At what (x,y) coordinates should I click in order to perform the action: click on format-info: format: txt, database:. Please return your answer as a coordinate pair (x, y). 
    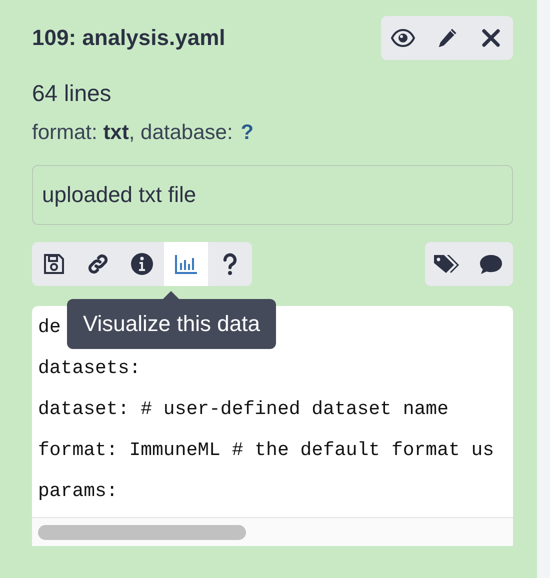
    Looking at the image, I should click on (132, 133).